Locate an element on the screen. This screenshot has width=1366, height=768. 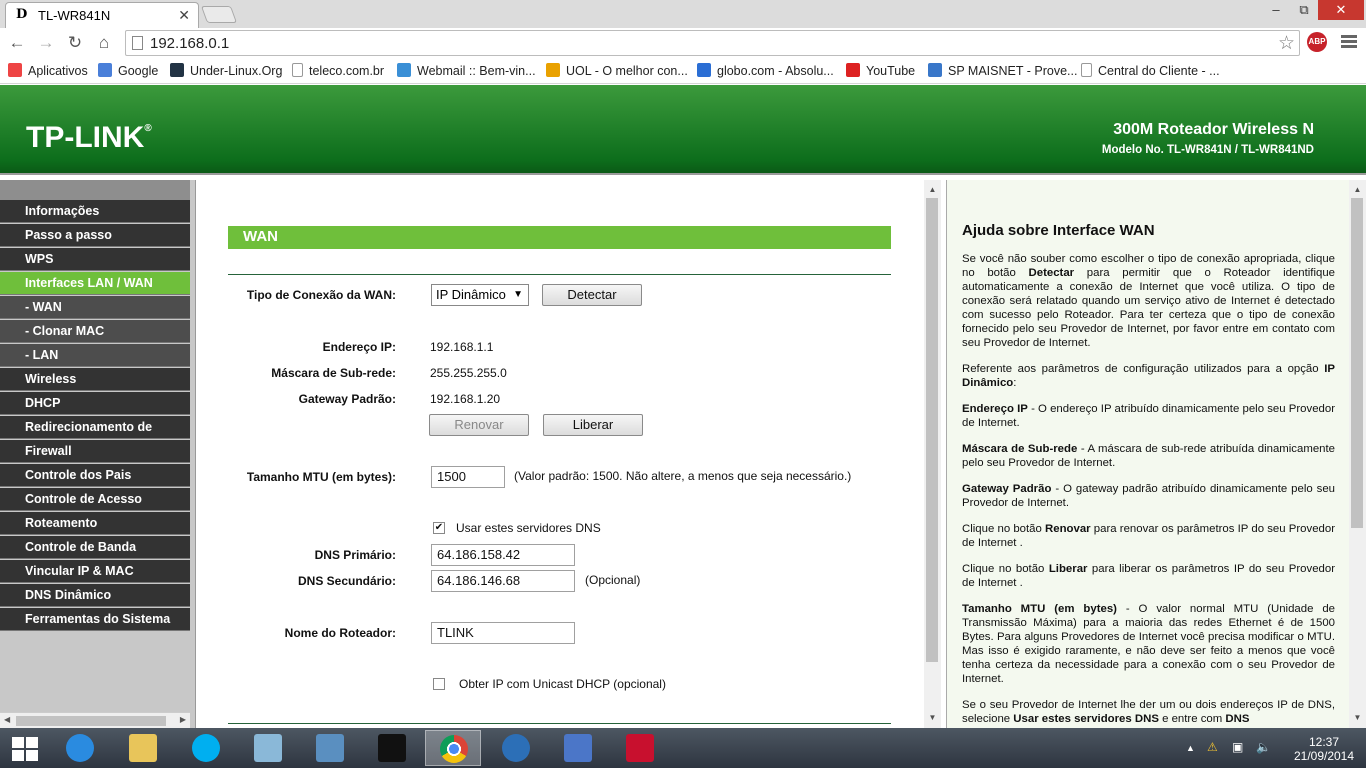
back-icon: ← is located at coordinates (17, 43).